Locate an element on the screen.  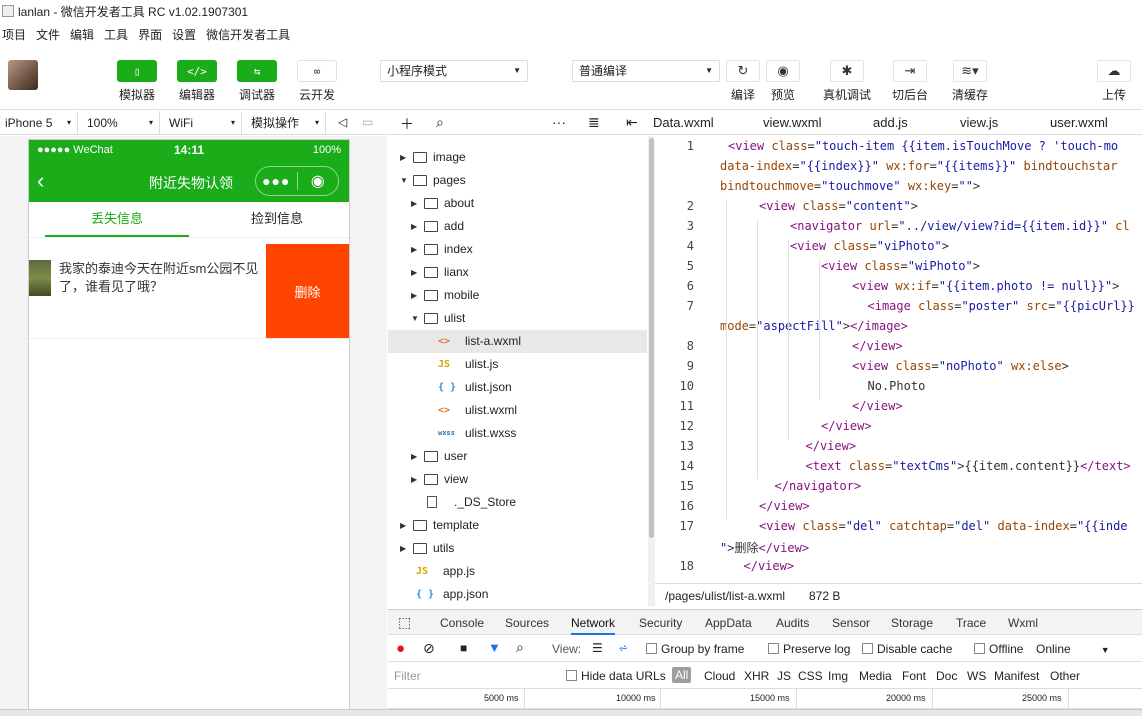
volume-icon: ◁ is located at coordinates (342, 122).